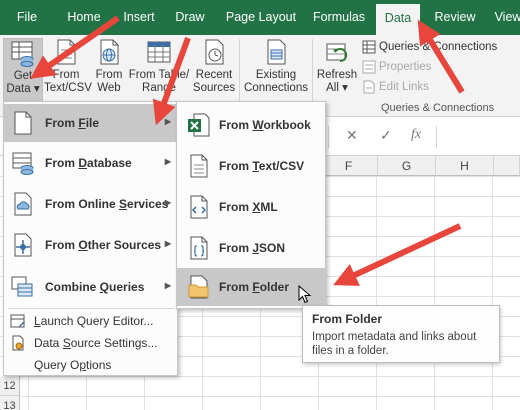 The image size is (520, 410). Describe the element at coordinates (190, 17) in the screenshot. I see `tab-draw: Draw` at that location.